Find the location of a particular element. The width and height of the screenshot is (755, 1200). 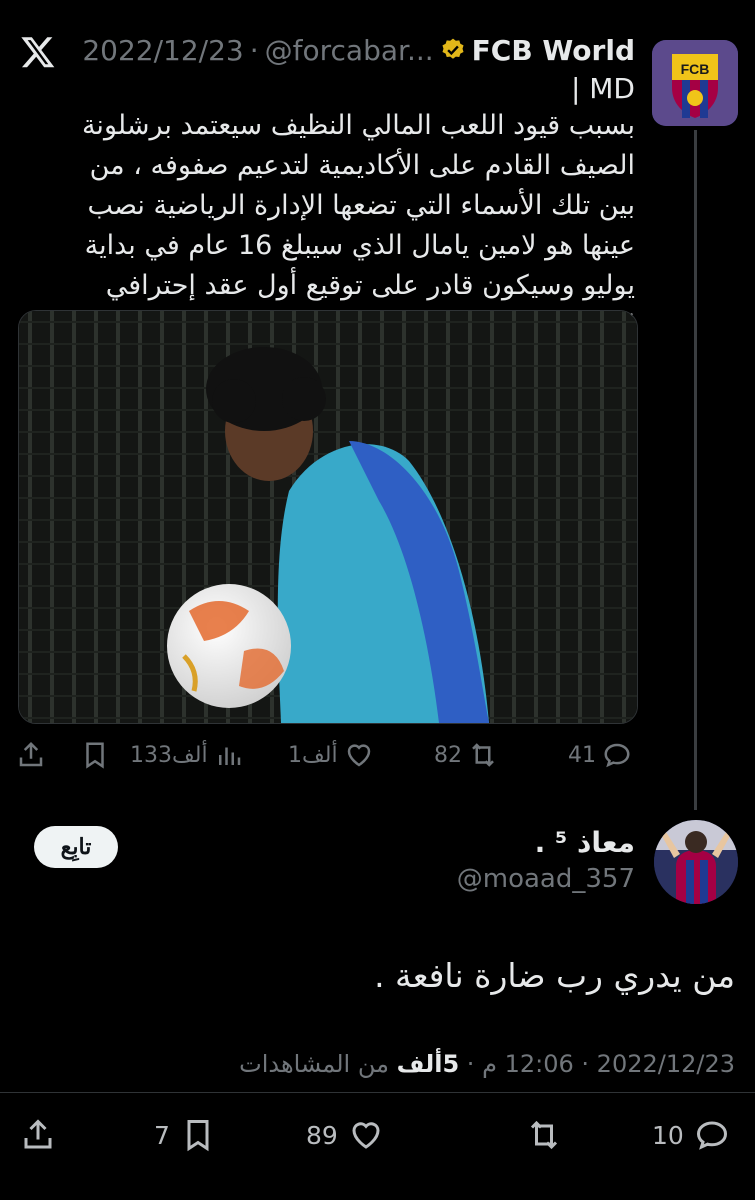

reposts-count: 82 is located at coordinates (448, 755).